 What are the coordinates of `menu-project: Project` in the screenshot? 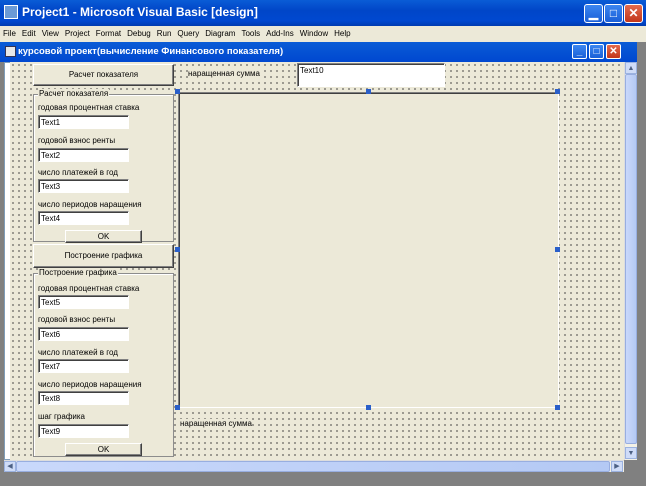 It's located at (77, 34).